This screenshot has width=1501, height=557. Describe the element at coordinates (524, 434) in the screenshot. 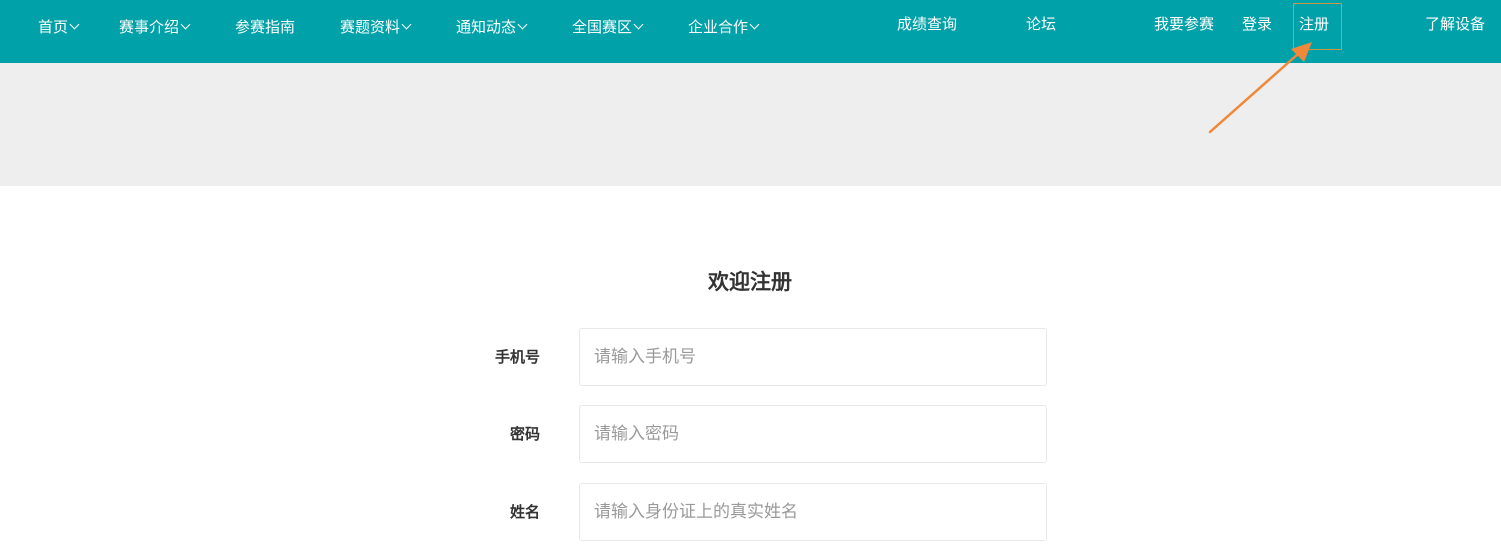

I see `password-label: 密码` at that location.